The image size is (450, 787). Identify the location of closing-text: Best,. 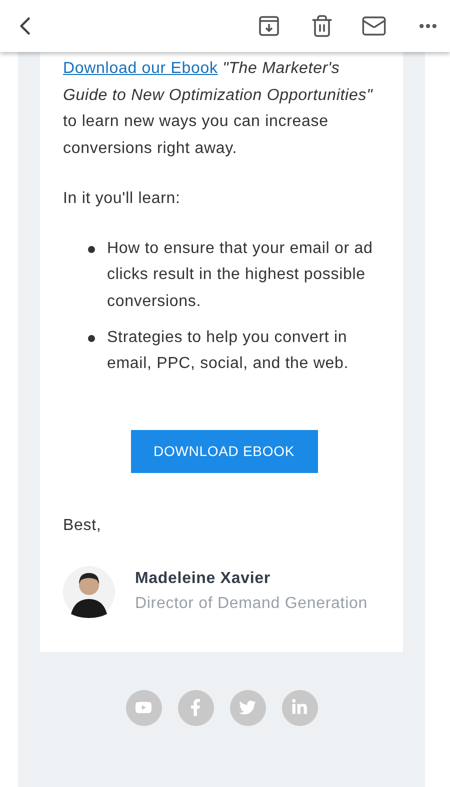
(82, 526).